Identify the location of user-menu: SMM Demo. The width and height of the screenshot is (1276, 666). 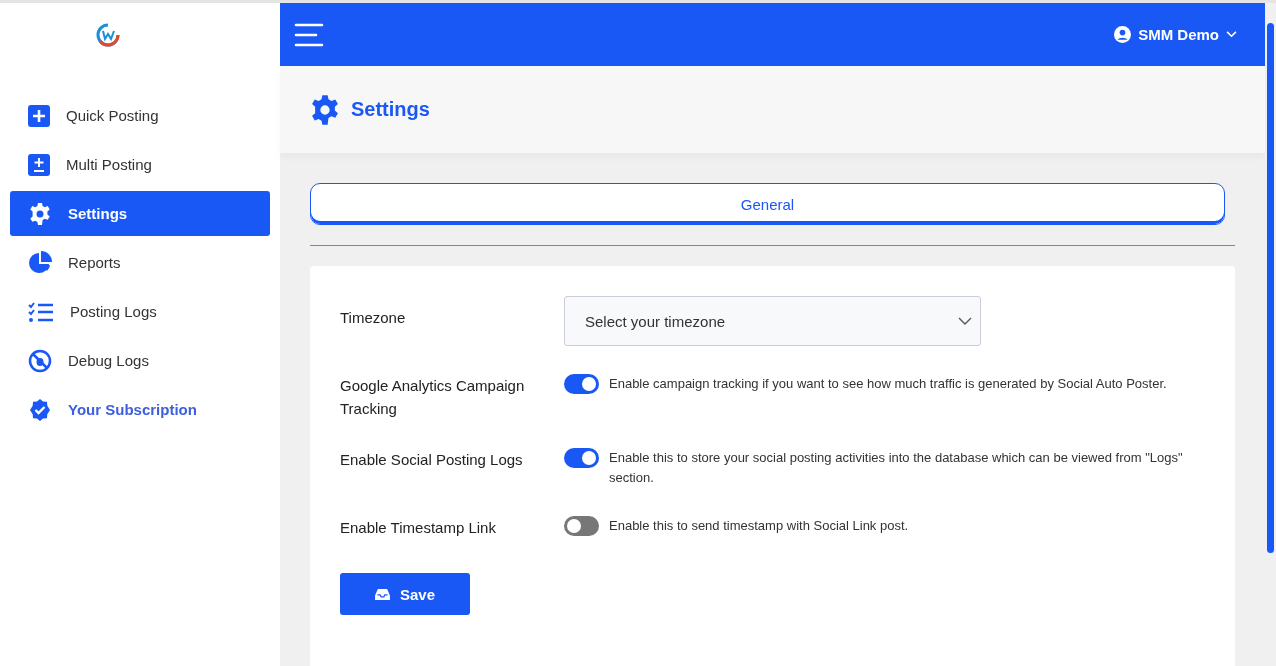
(1175, 34).